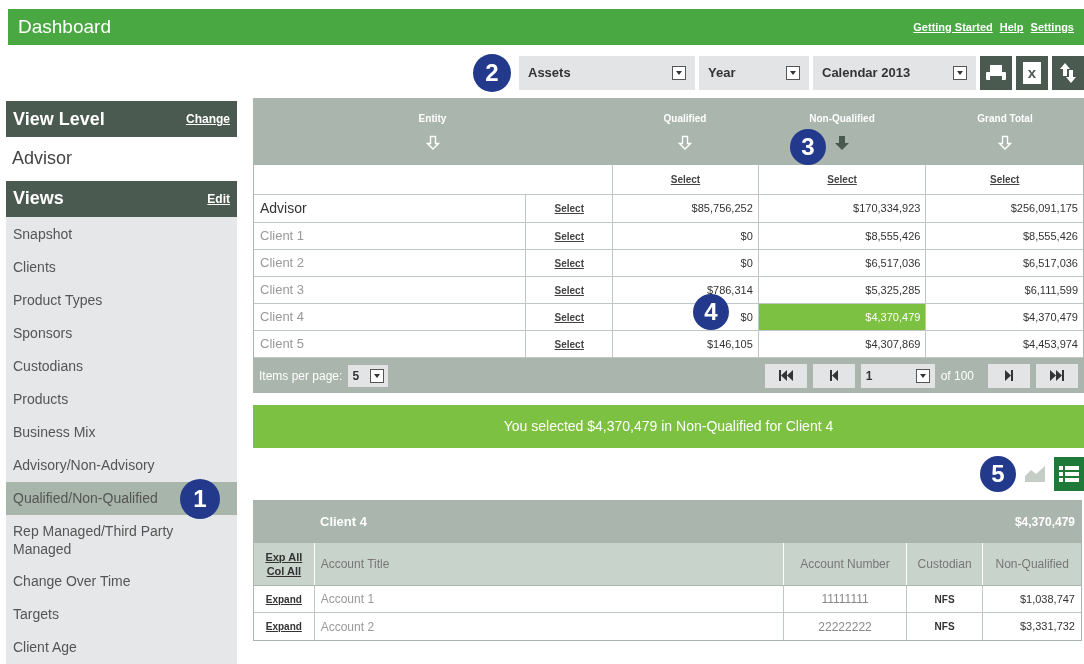 The height and width of the screenshot is (664, 1084). I want to click on sidebar-item: Change Over Time, so click(121, 581).